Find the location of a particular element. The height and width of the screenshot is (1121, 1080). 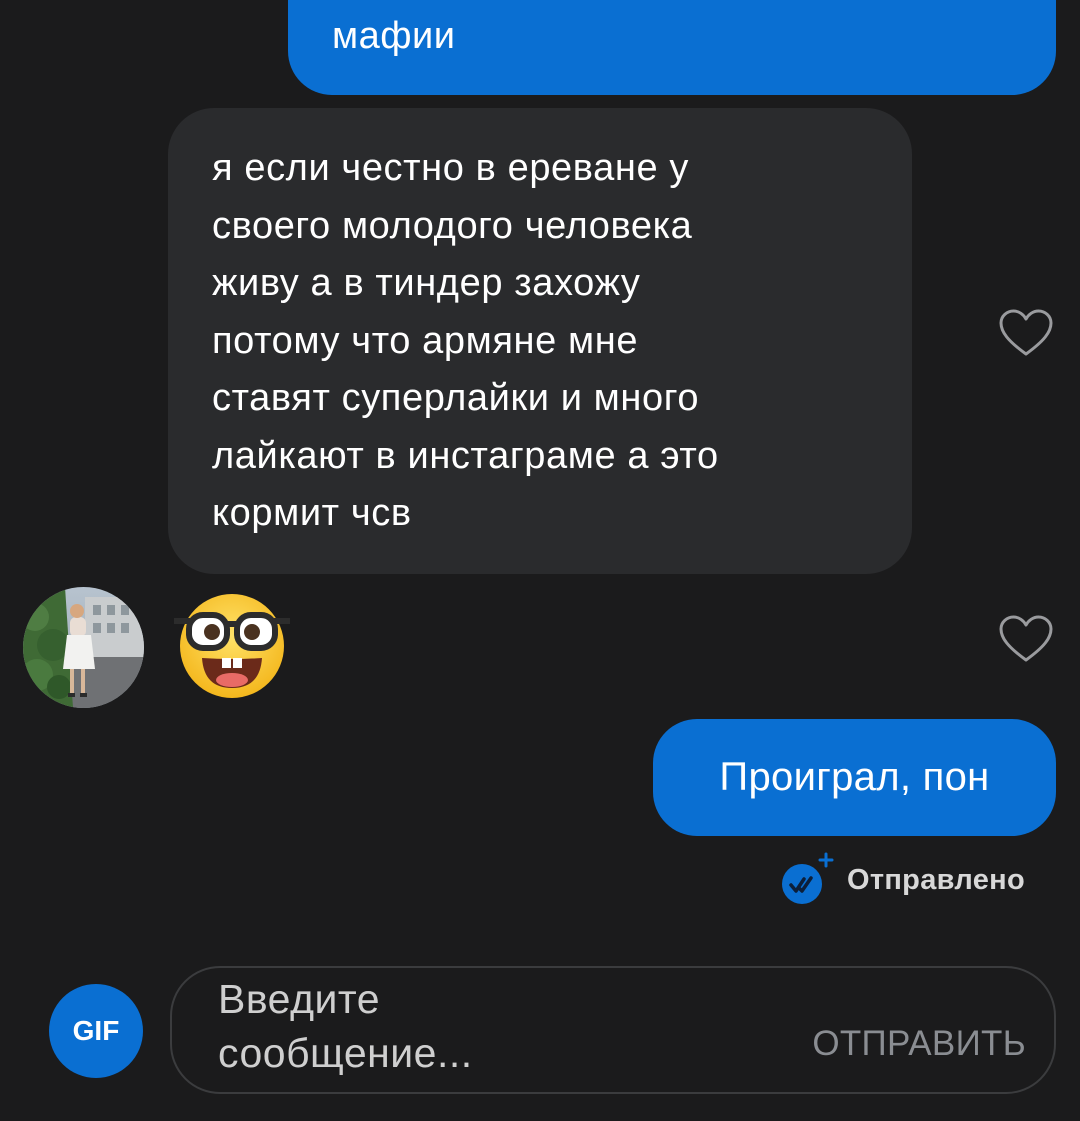

message-line: я если честно в ереване у is located at coordinates (450, 168).